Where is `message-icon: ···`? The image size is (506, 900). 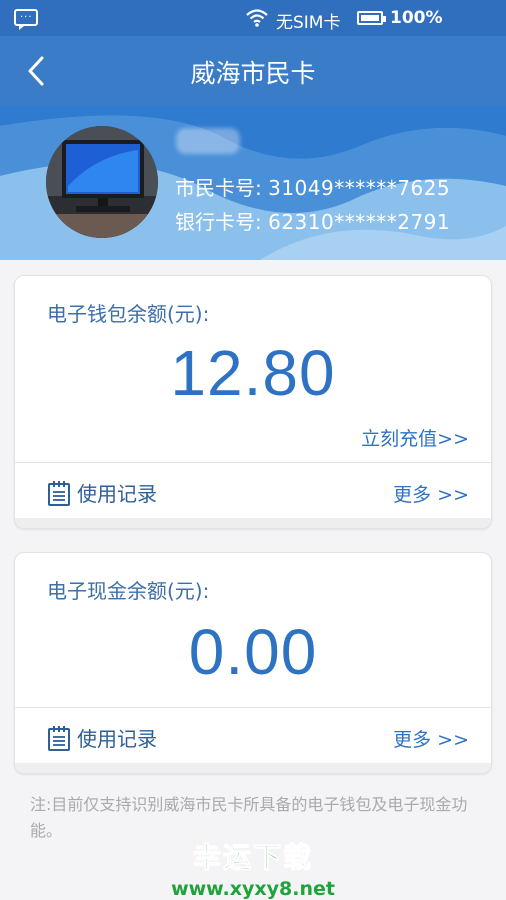 message-icon: ··· is located at coordinates (26, 19).